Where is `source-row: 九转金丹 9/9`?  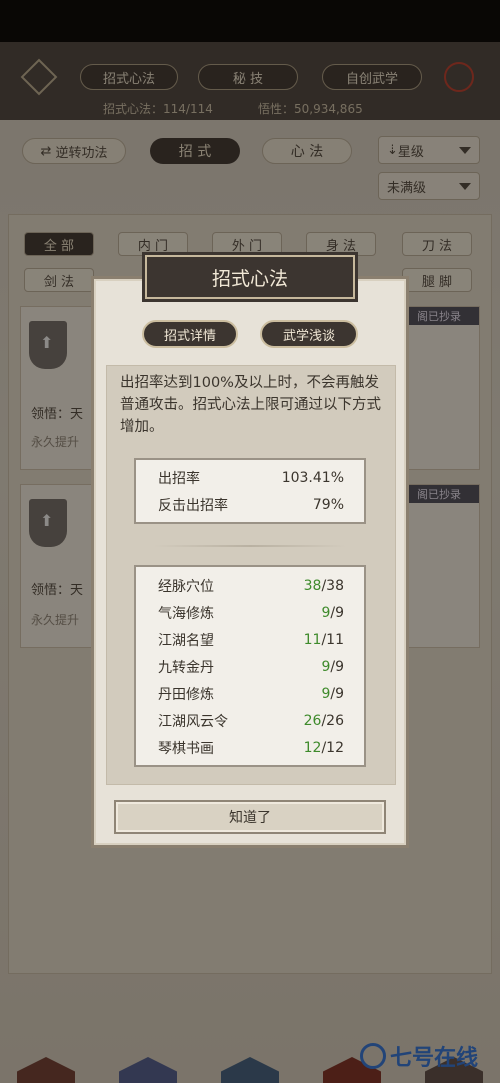
source-row: 九转金丹 9/9 is located at coordinates (251, 667).